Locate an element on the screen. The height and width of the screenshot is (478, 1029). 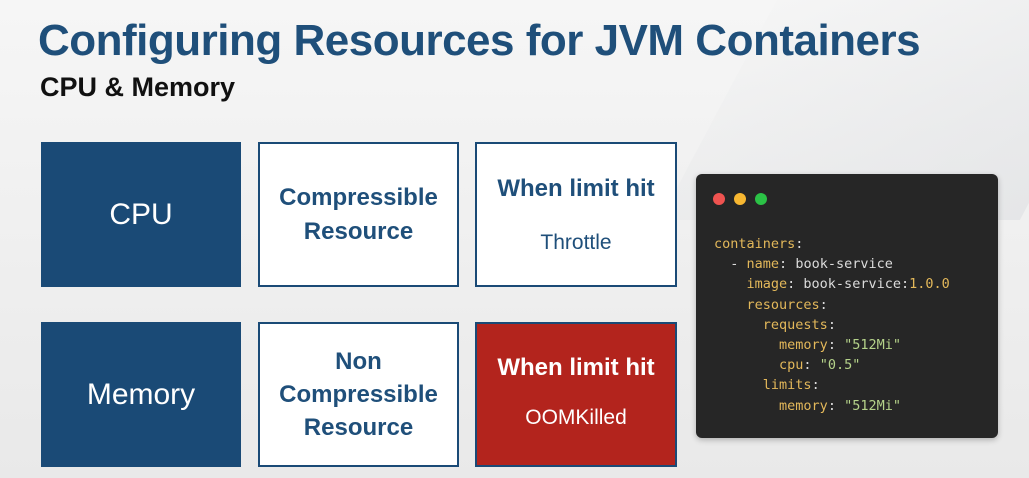
limit-behavior-memory: When limit hit OOMKilled is located at coordinates (576, 394).